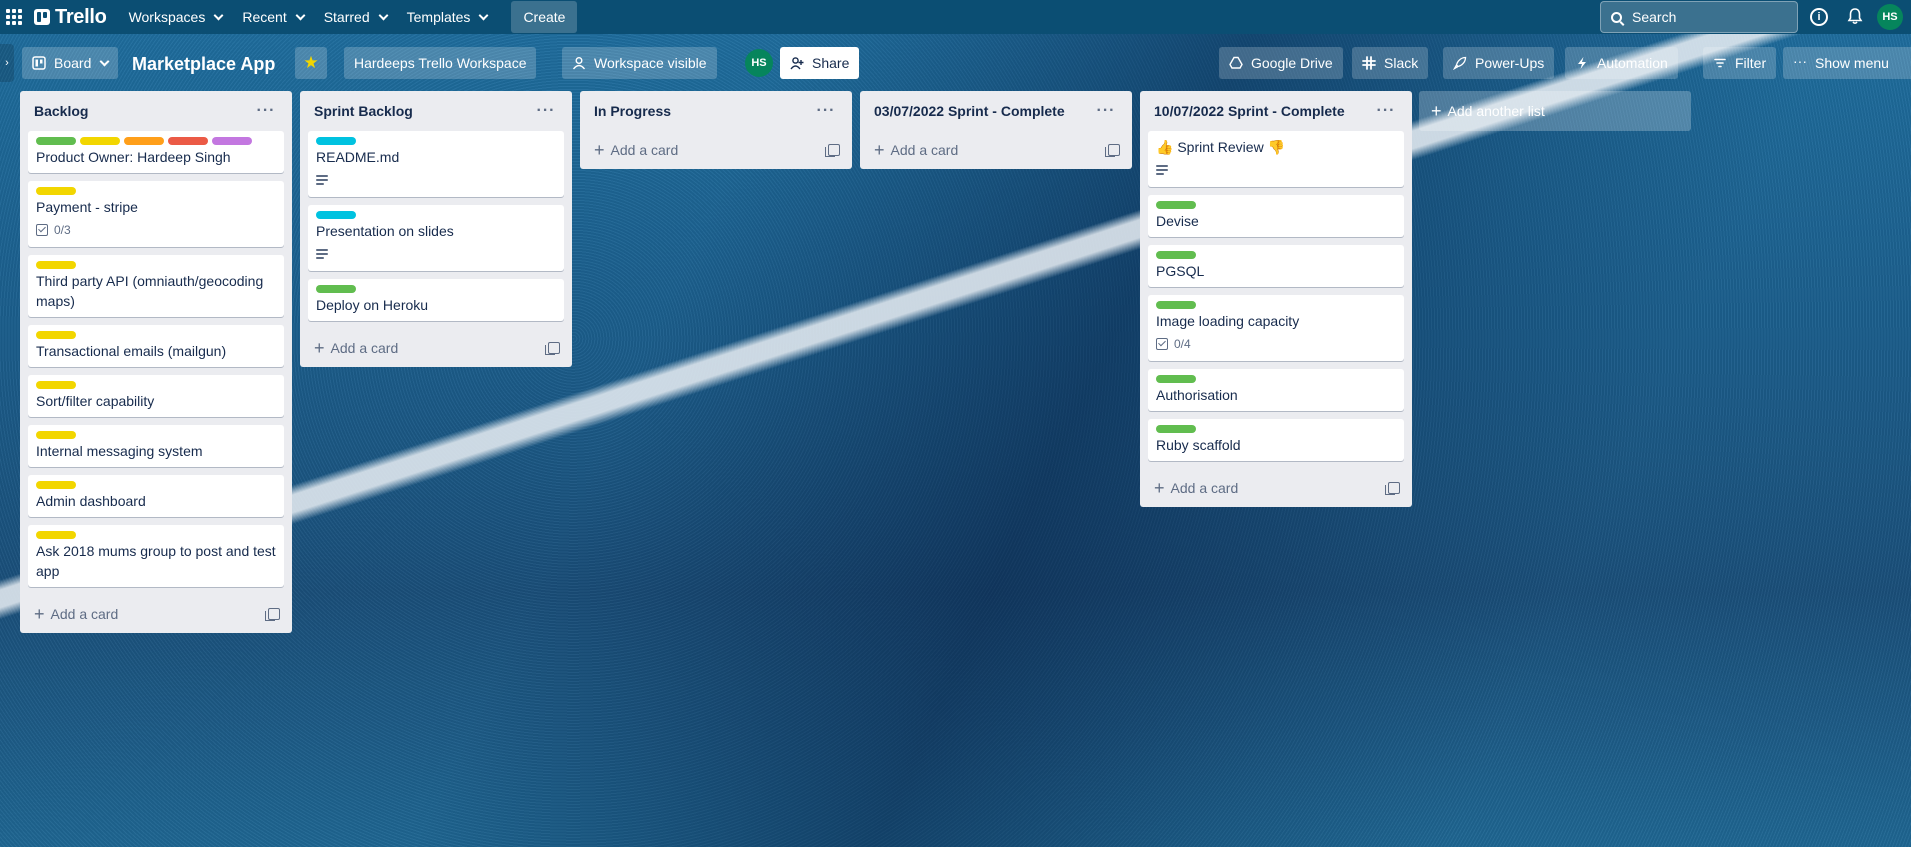 The image size is (1911, 847). I want to click on list-title: Sprint Backlog, so click(363, 111).